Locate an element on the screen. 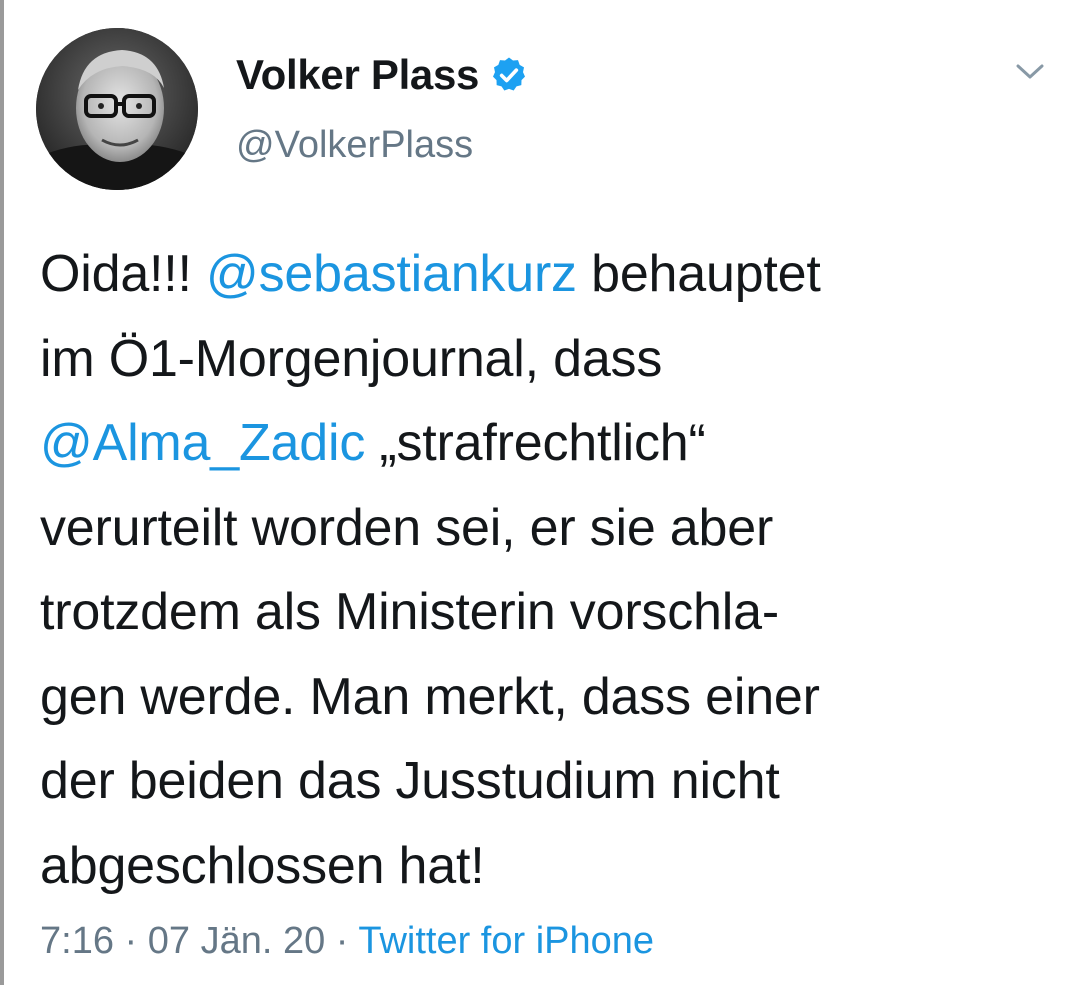 The image size is (1080, 985). tweet-line: verurteilt worden sei, er sie aber is located at coordinates (545, 528).